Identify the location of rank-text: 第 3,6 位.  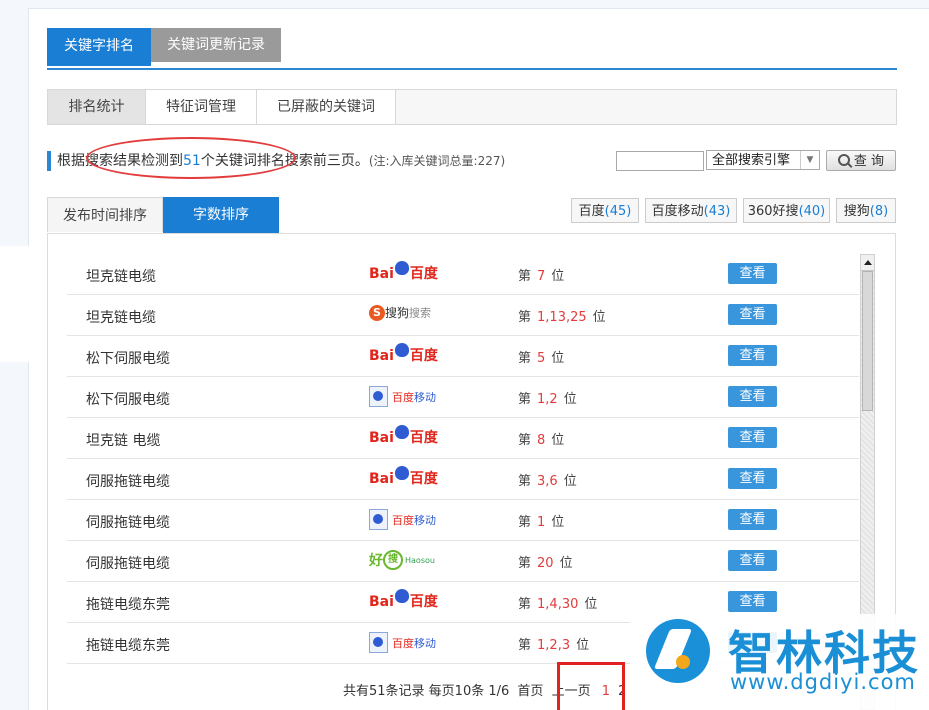
(547, 479).